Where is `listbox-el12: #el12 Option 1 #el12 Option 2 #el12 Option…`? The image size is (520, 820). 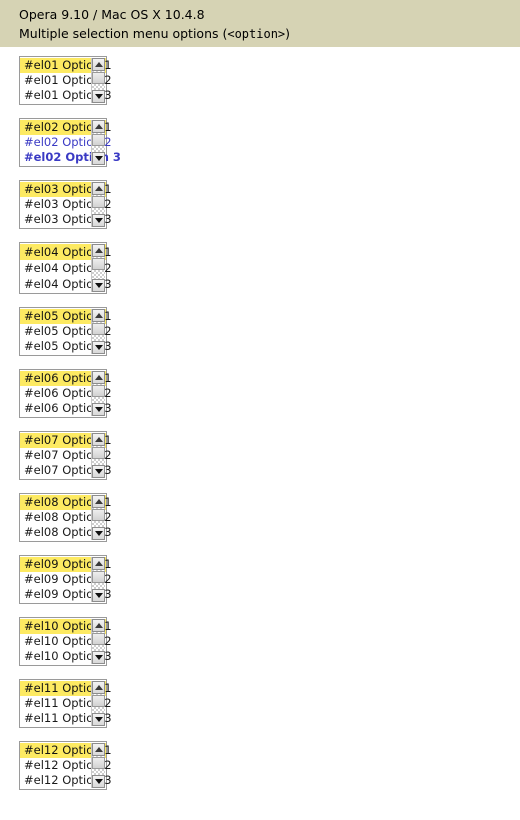 listbox-el12: #el12 Option 1 #el12 Option 2 #el12 Option… is located at coordinates (65, 765).